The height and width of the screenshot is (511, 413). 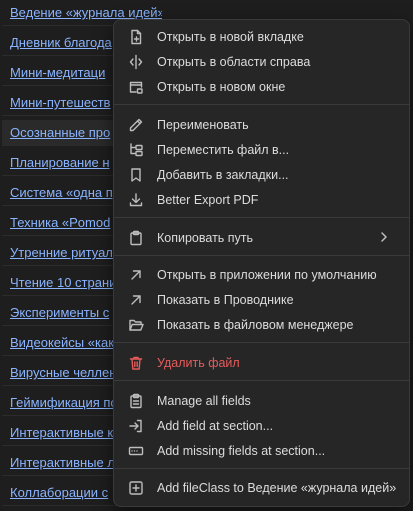 What do you see at coordinates (261, 400) in the screenshot?
I see `manage-all-fields-item: Manage all fields` at bounding box center [261, 400].